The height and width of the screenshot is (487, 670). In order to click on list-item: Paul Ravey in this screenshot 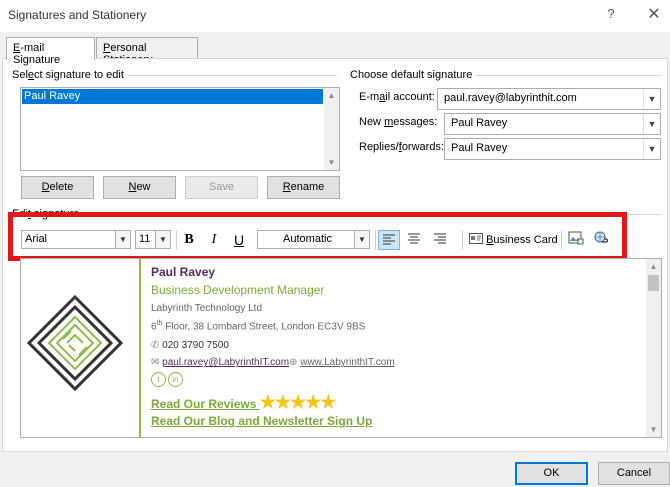, I will do `click(172, 96)`.